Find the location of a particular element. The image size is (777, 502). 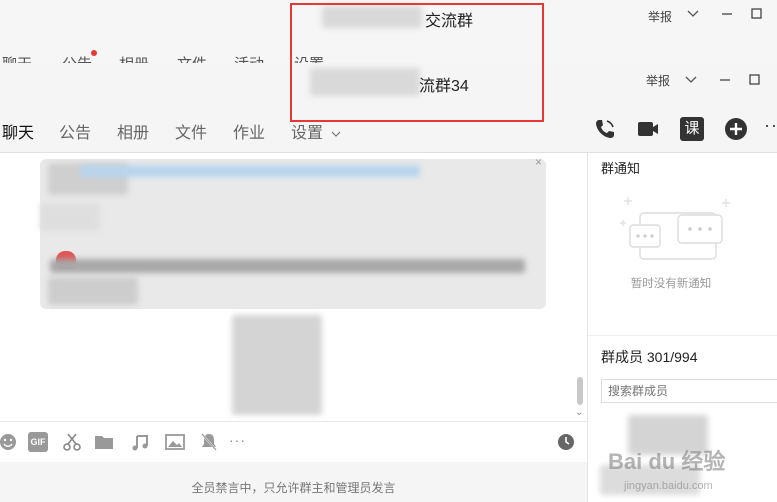

scissors-icon is located at coordinates (72, 442).